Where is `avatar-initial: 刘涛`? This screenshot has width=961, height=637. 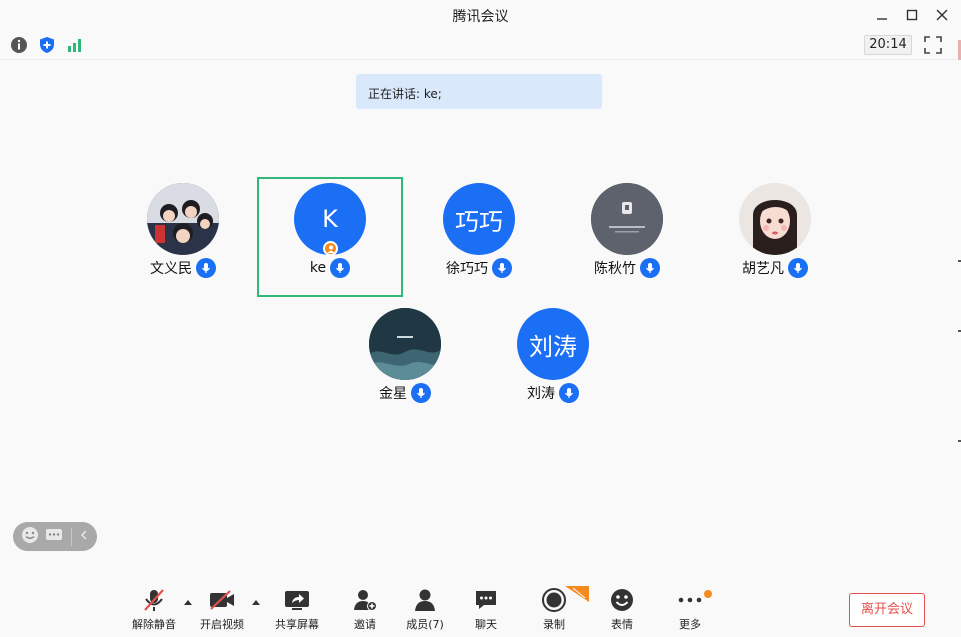 avatar-initial: 刘涛 is located at coordinates (553, 346).